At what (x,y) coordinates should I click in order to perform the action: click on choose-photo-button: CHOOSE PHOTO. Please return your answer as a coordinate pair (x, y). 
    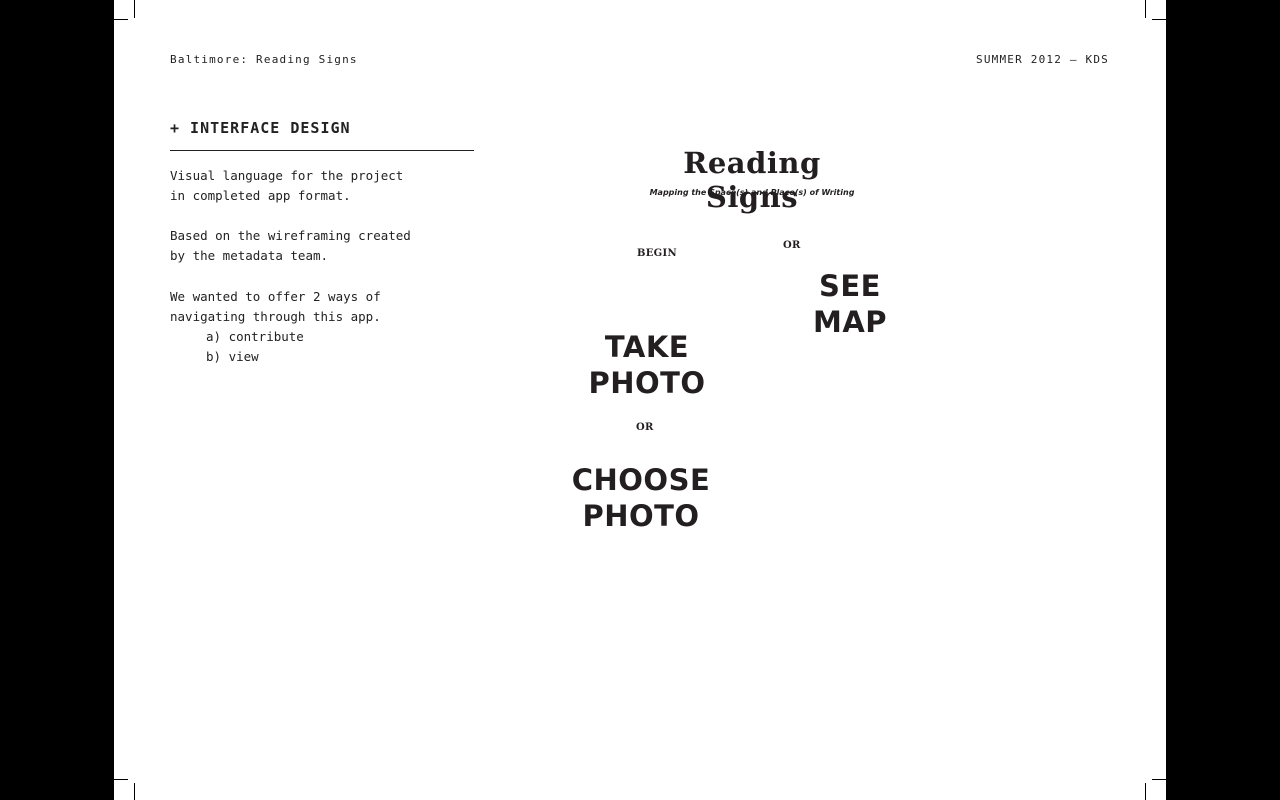
    Looking at the image, I should click on (641, 498).